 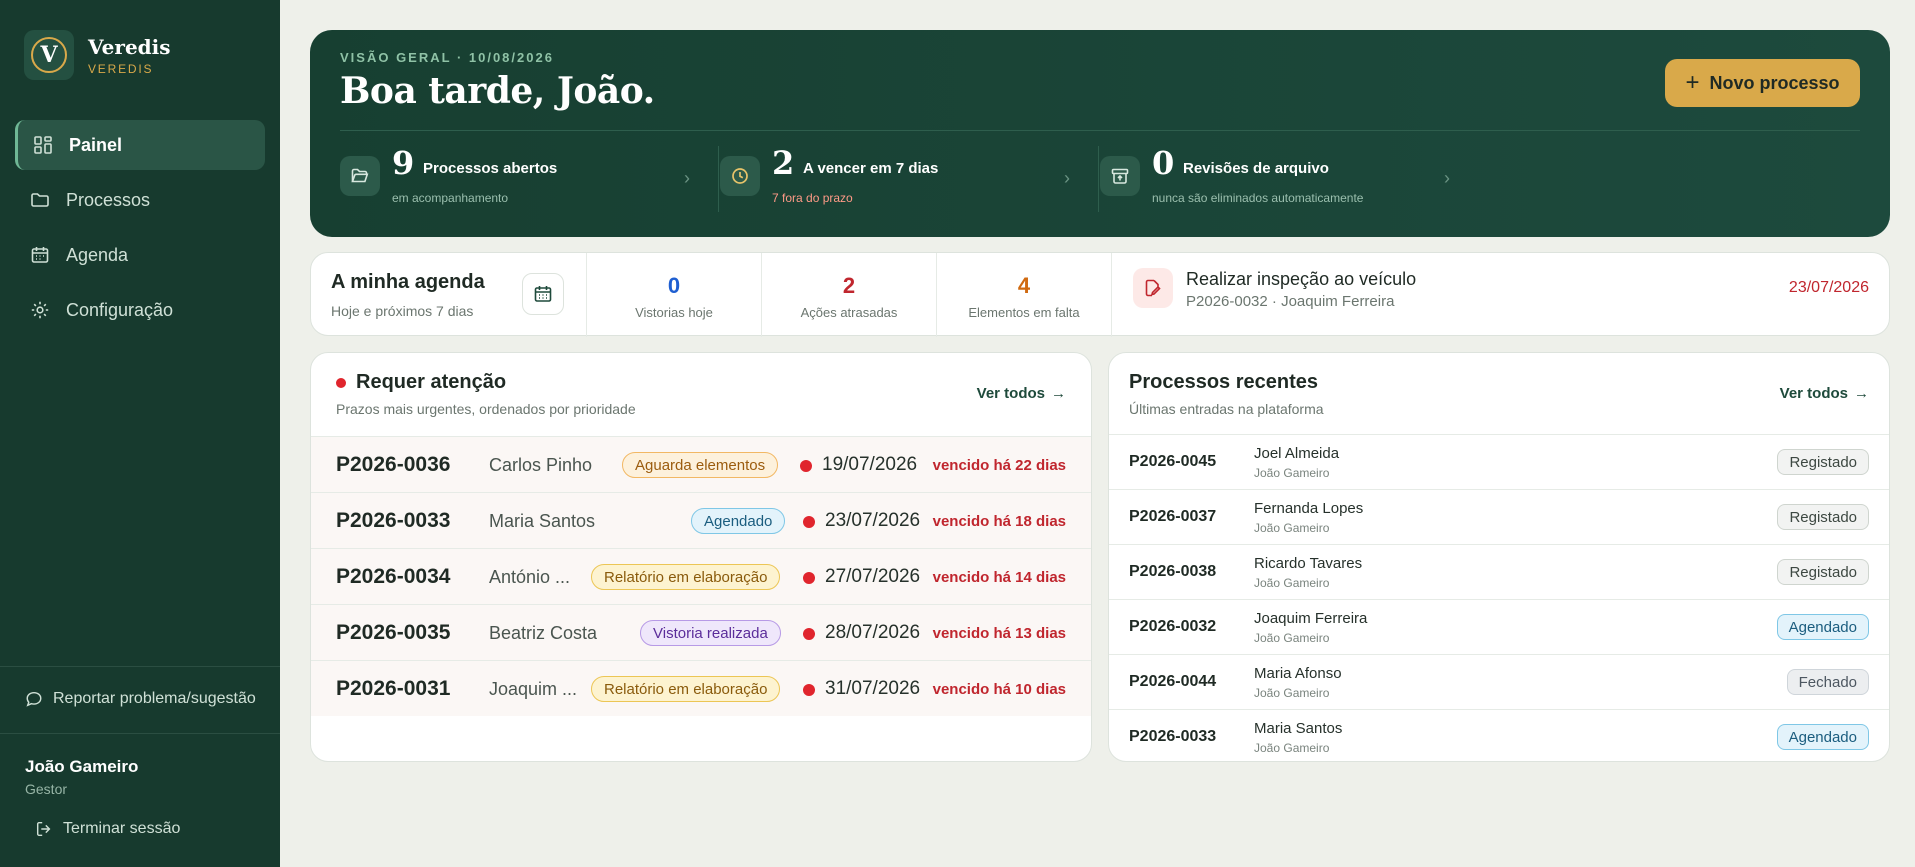 What do you see at coordinates (543, 294) in the screenshot?
I see `calendar-button` at bounding box center [543, 294].